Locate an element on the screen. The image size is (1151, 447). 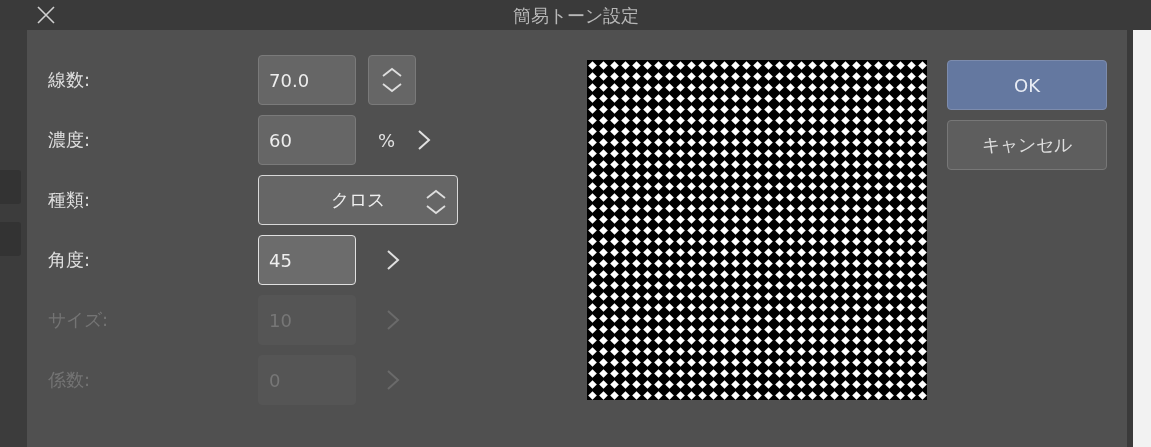
dialog-button: OK is located at coordinates (1027, 85).